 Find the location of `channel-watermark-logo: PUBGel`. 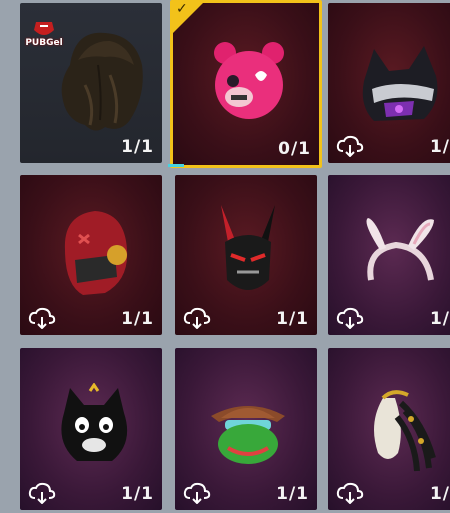

channel-watermark-logo: PUBGel is located at coordinates (44, 38).